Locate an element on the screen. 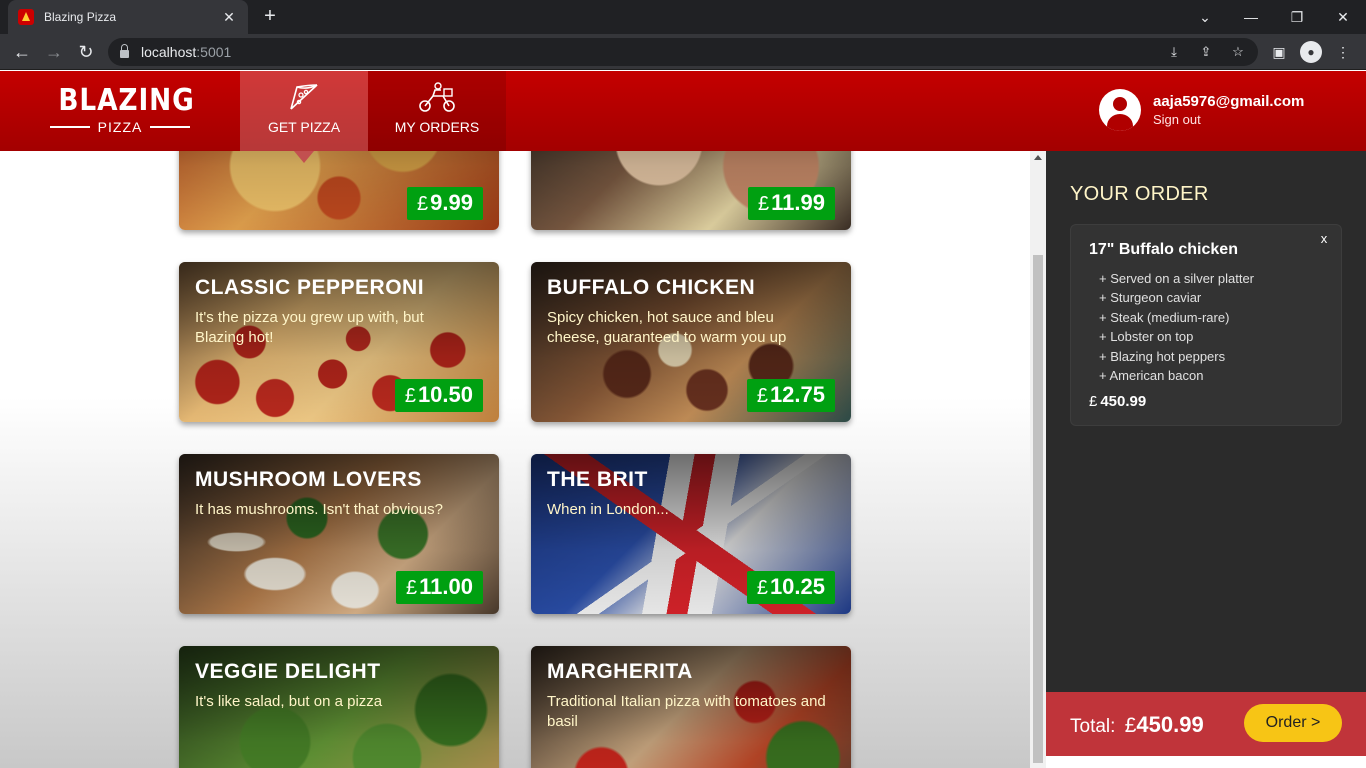 Image resolution: width=1366 pixels, height=768 pixels. order-total-bar: Total: £450.99 Order > is located at coordinates (1206, 724).